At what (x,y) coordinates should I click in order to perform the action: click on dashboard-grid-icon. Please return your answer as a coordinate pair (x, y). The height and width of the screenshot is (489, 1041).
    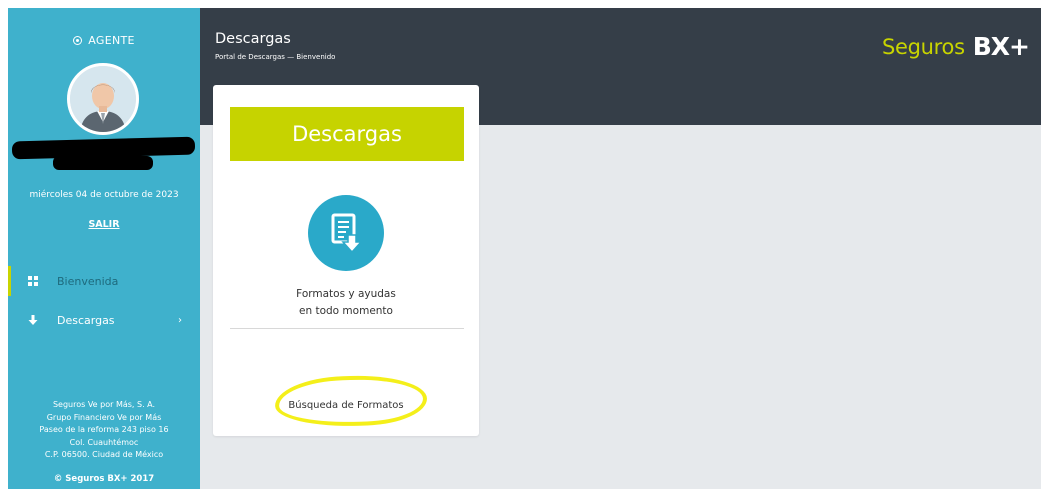
    Looking at the image, I should click on (33, 281).